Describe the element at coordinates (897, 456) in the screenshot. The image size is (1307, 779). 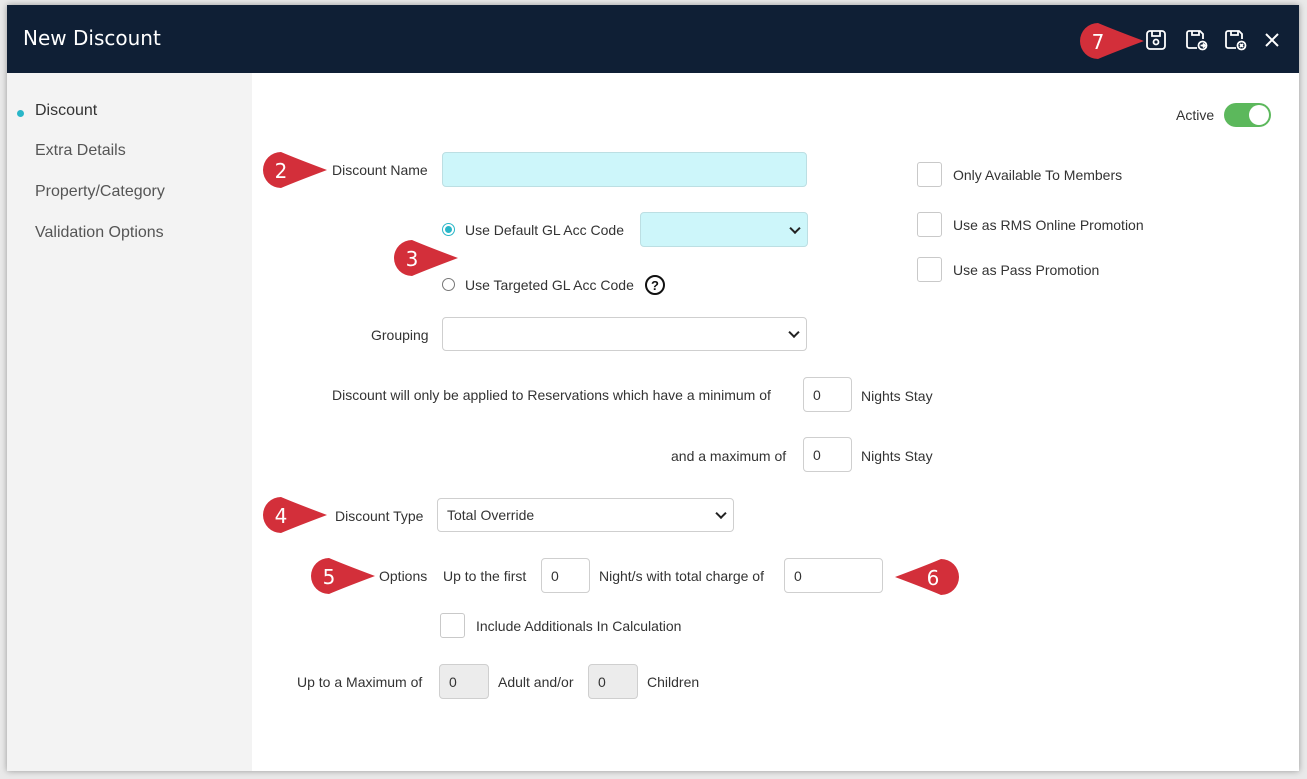
I see `max-nights-stay-label: Nights Stay` at that location.